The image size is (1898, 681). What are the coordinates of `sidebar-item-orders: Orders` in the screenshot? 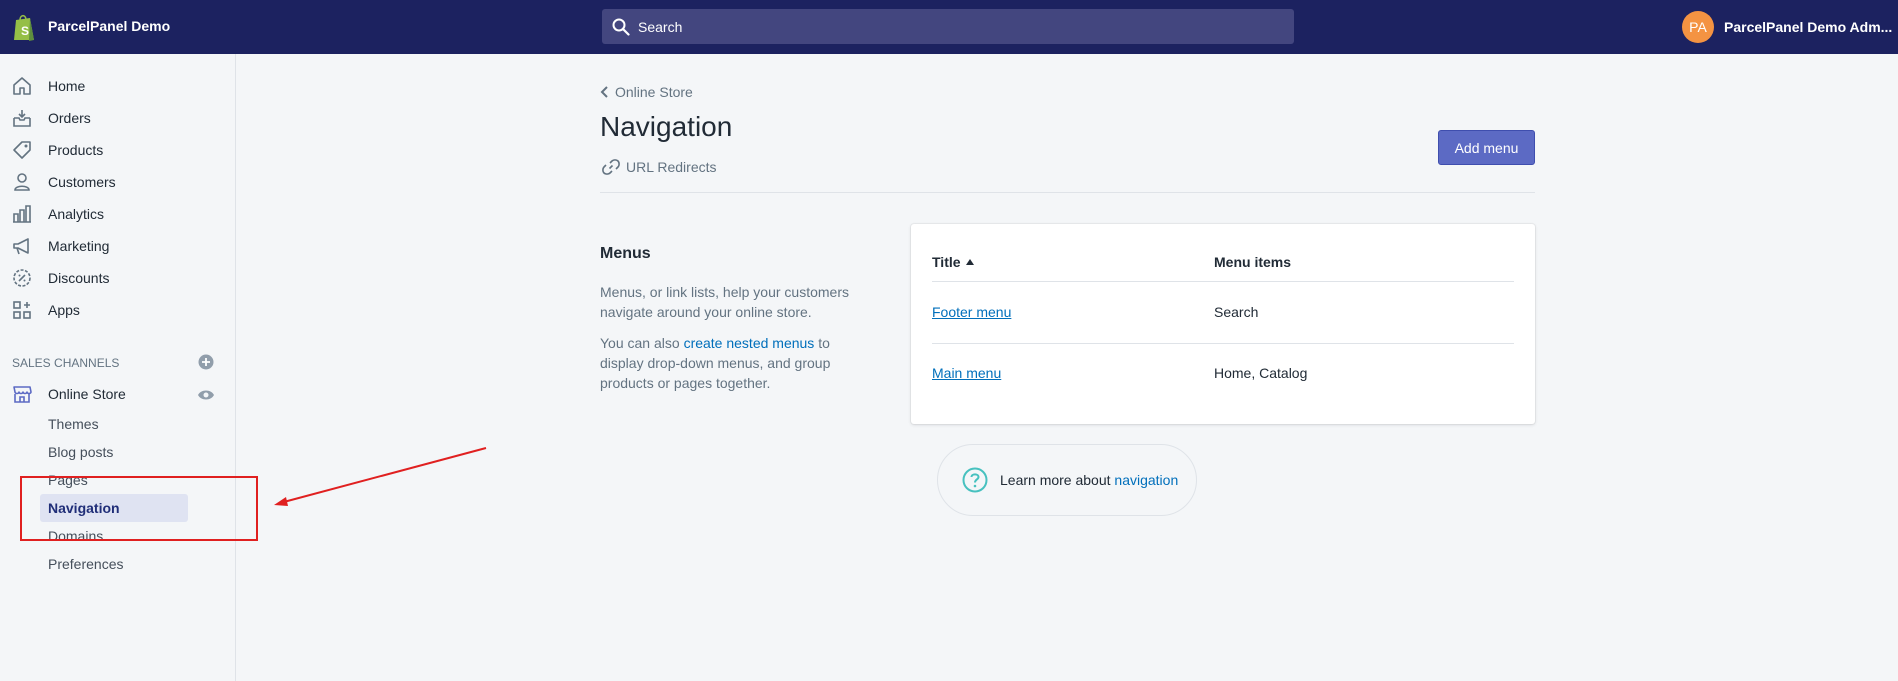 It's located at (118, 118).